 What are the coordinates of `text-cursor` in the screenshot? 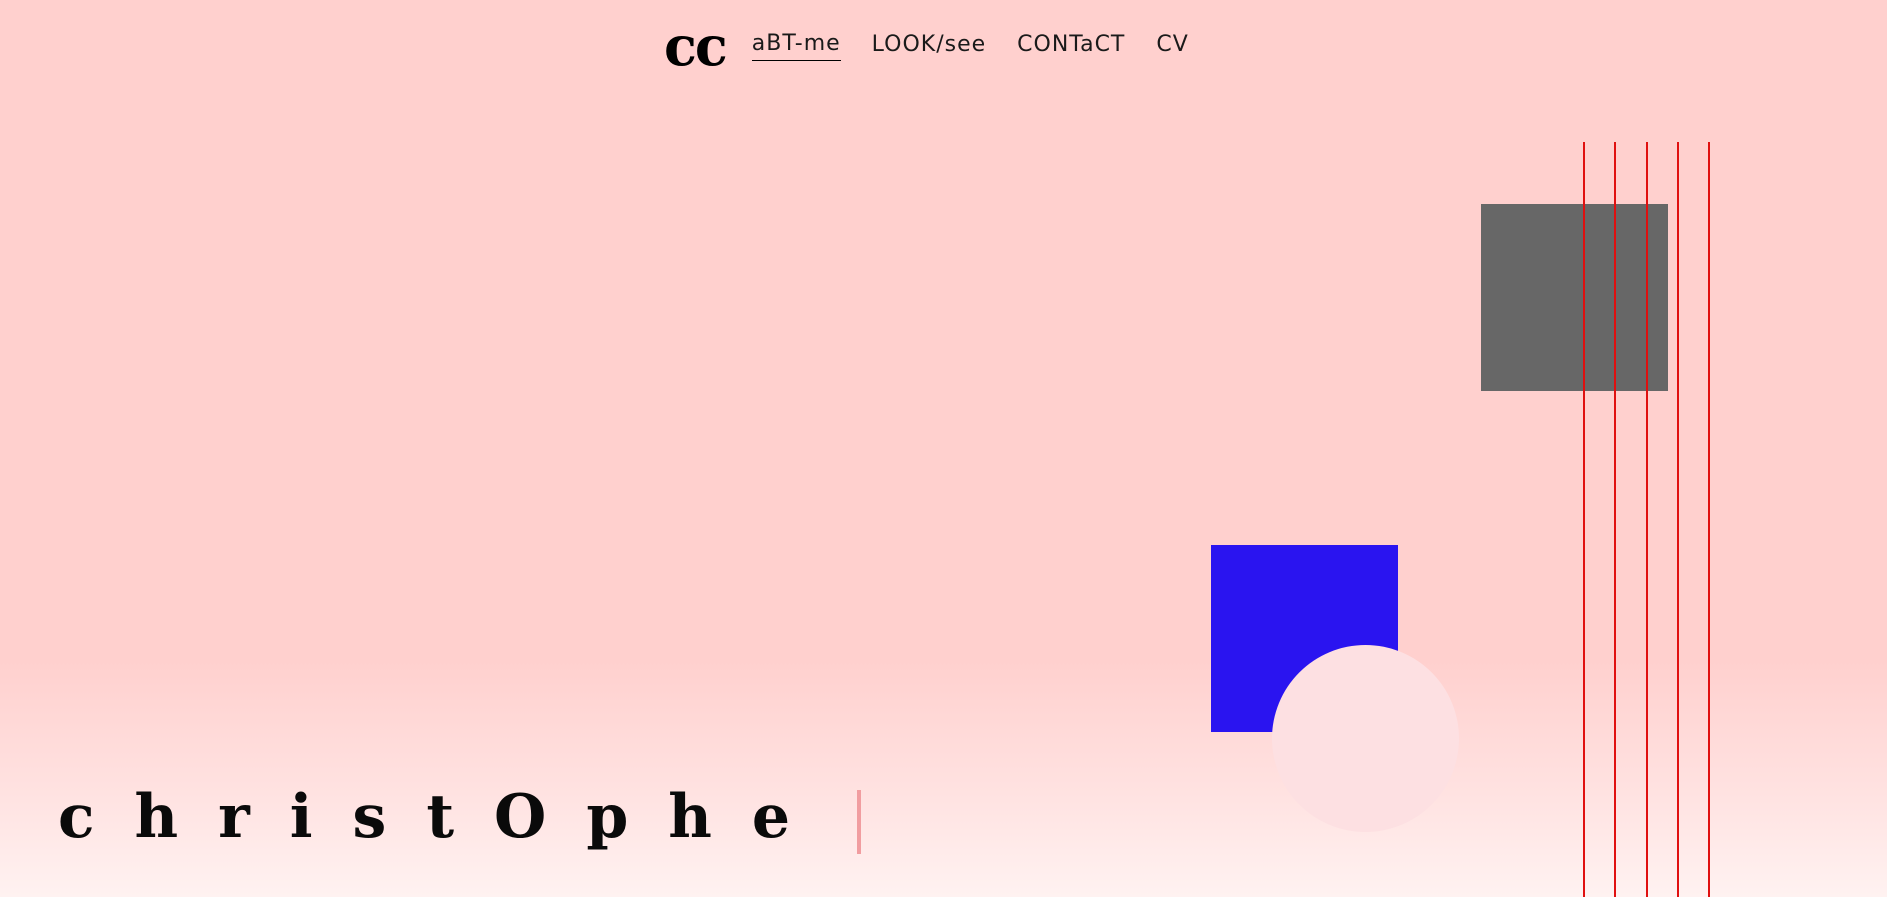 It's located at (859, 822).